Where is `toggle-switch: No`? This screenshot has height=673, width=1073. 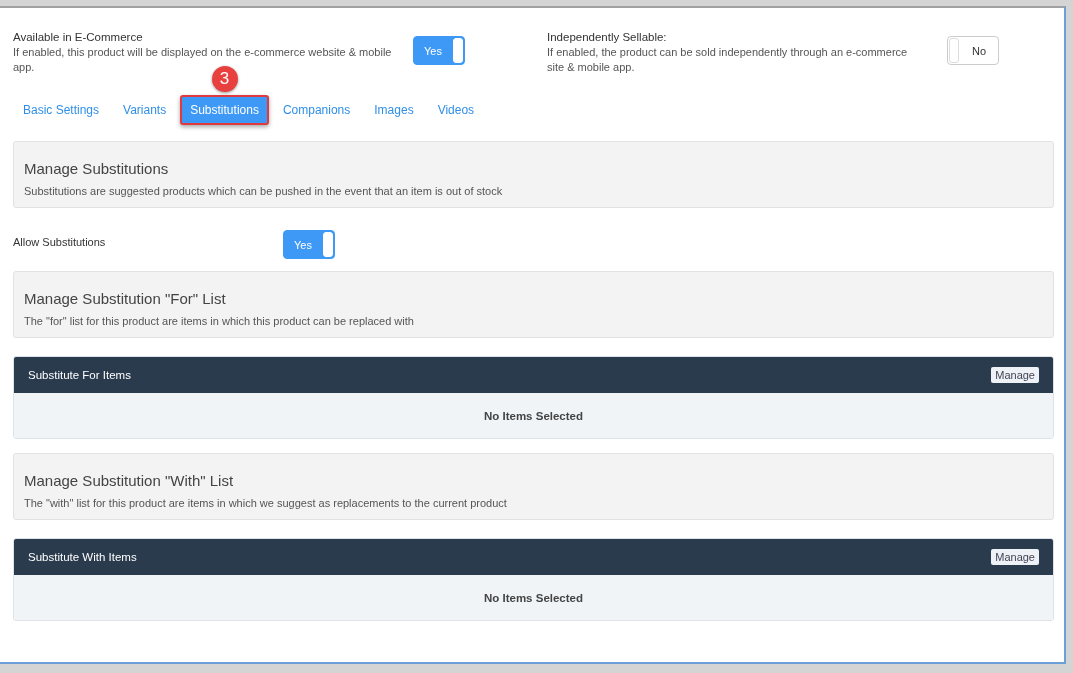
toggle-switch: No is located at coordinates (973, 50).